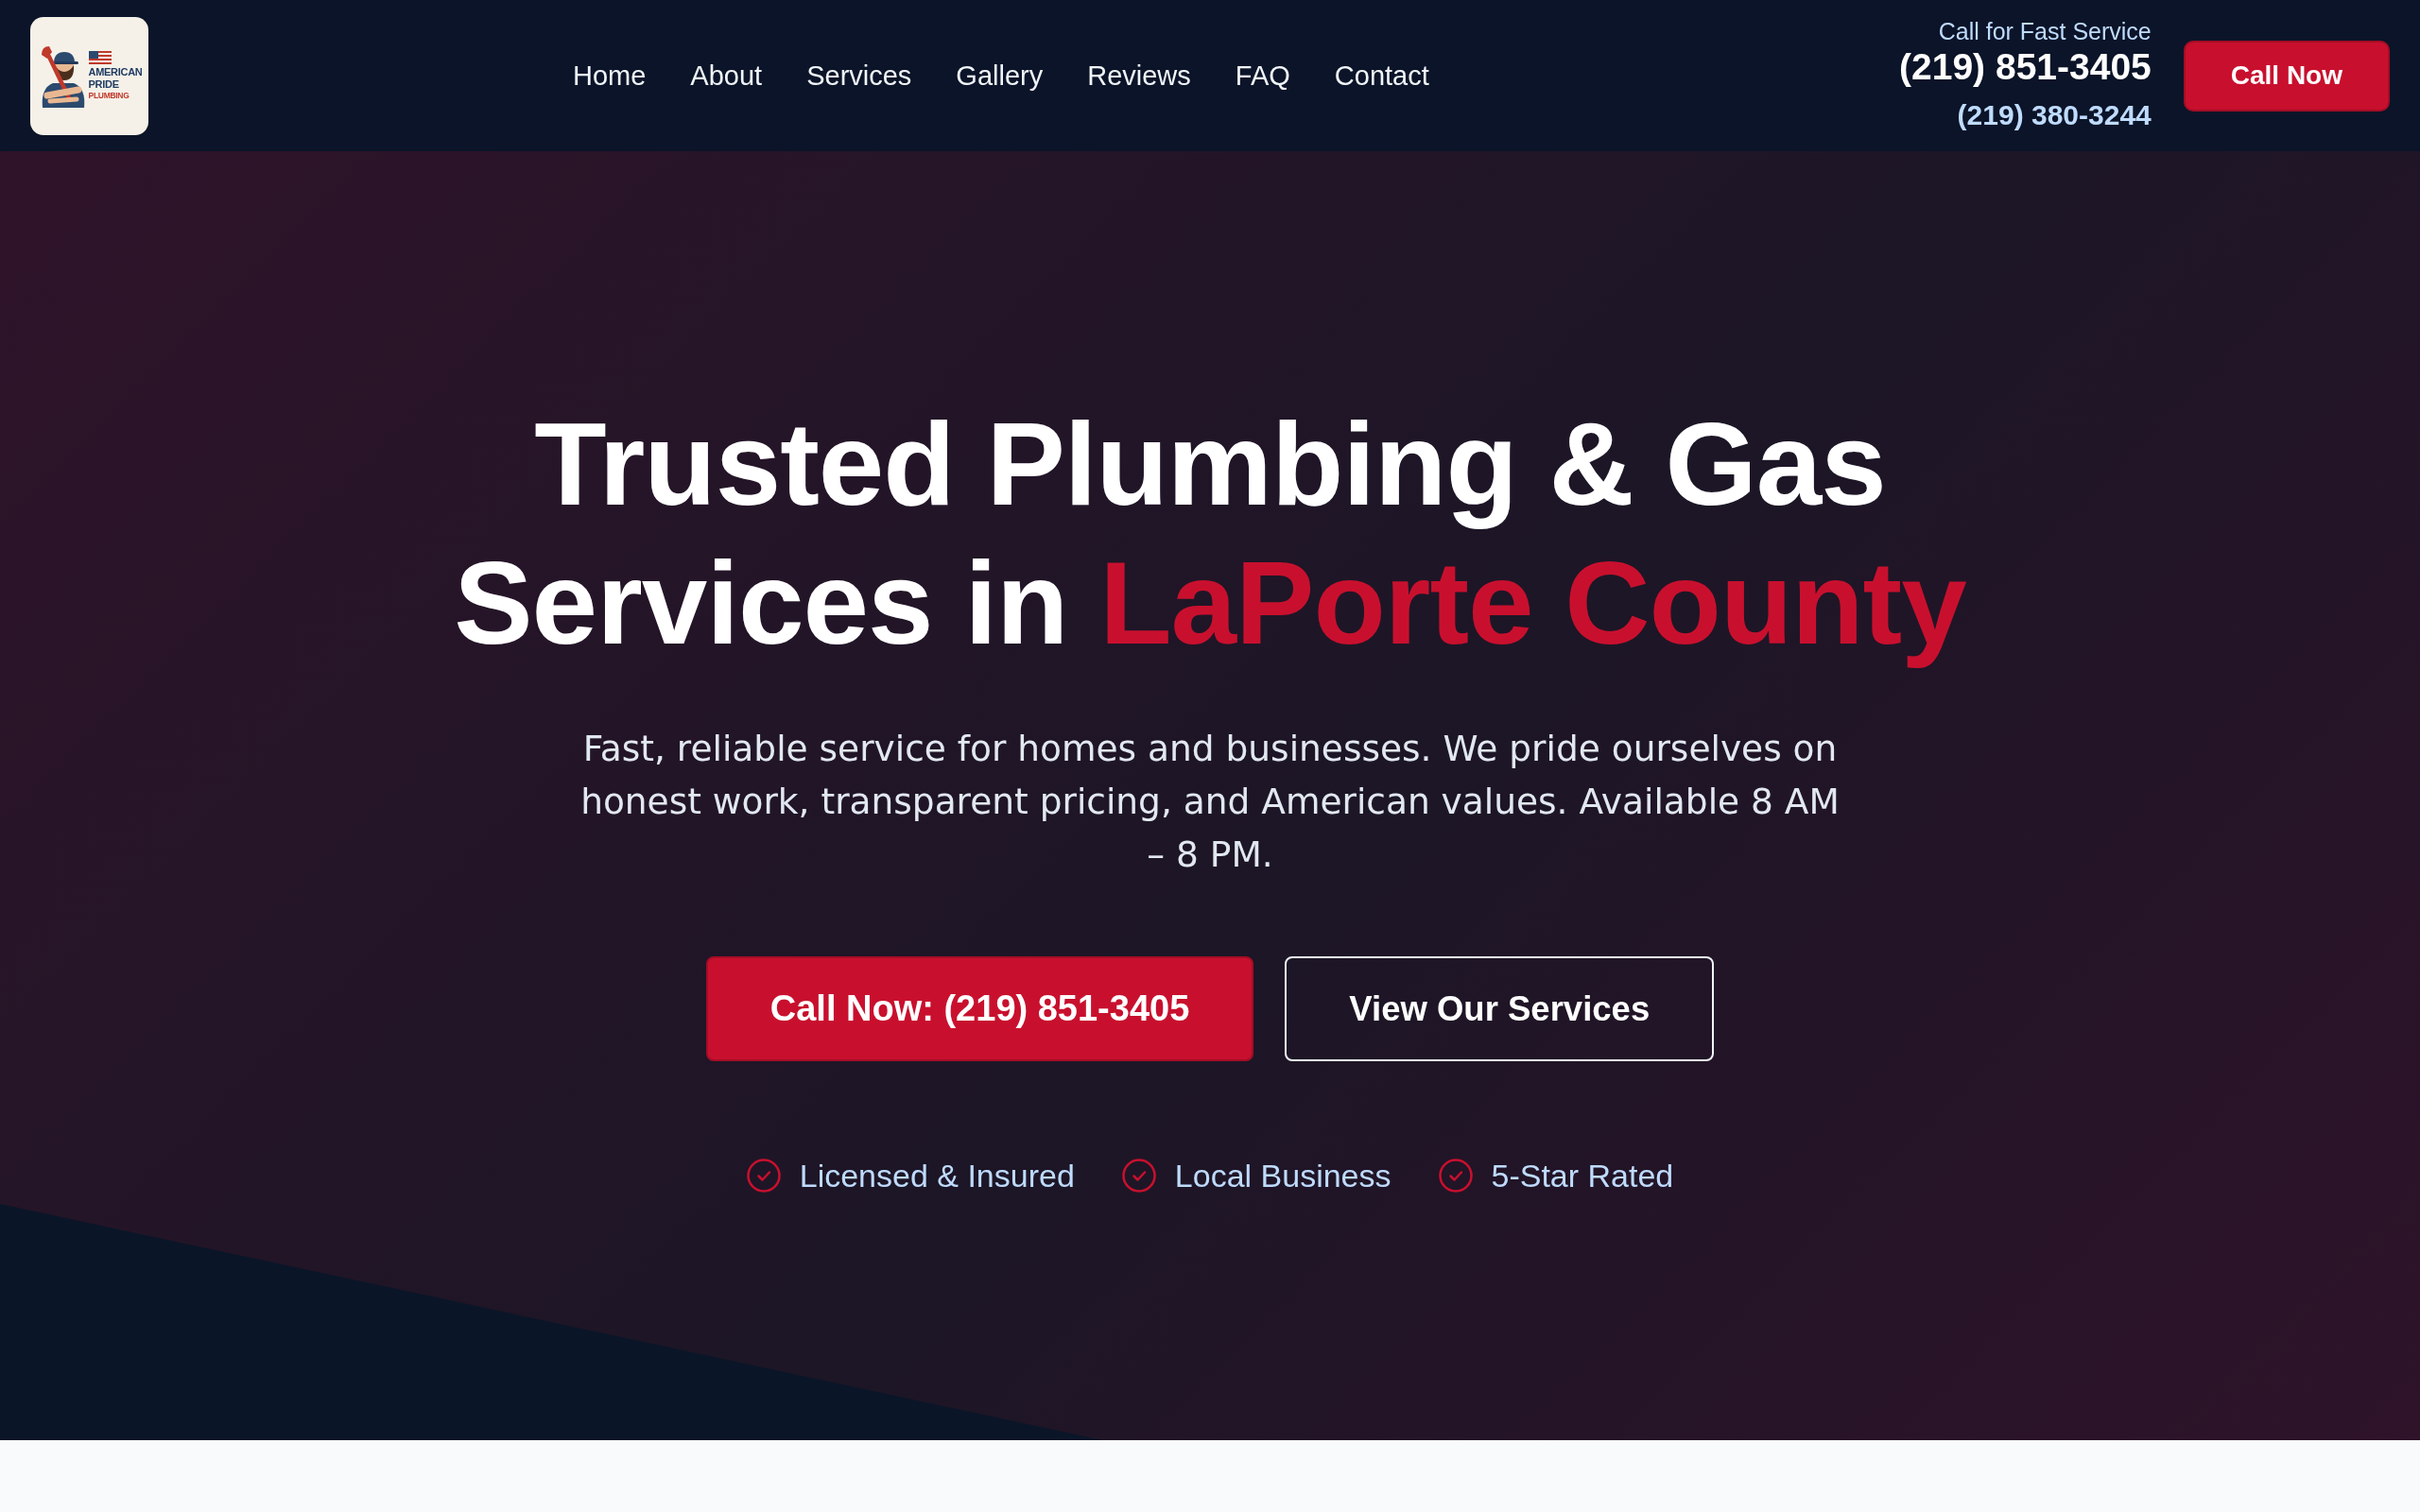  Describe the element at coordinates (1210, 802) in the screenshot. I see `hero-subtitle: Fast, reliable service for homes and businesses. We pride ourselves on honest work, transparent pricing, and American values. Available 8 AM – 8 PM.` at that location.